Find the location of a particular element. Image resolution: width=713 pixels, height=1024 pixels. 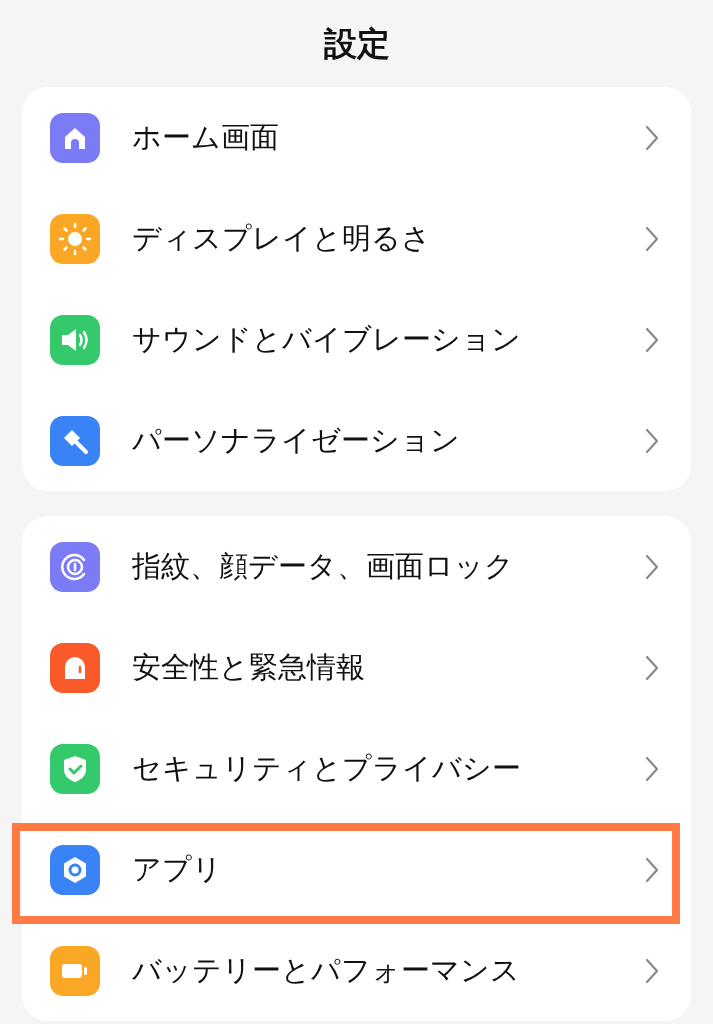

item-label: パーソナライゼーション is located at coordinates (296, 440).